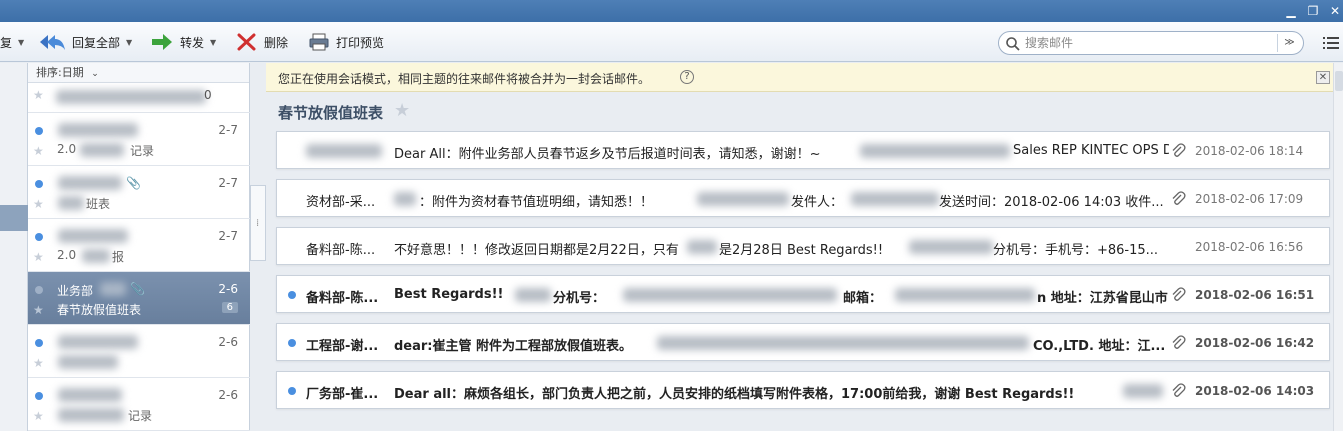 The width and height of the screenshot is (1343, 431). Describe the element at coordinates (1255, 295) in the screenshot. I see `message-date: 2018-02-06 16:51` at that location.